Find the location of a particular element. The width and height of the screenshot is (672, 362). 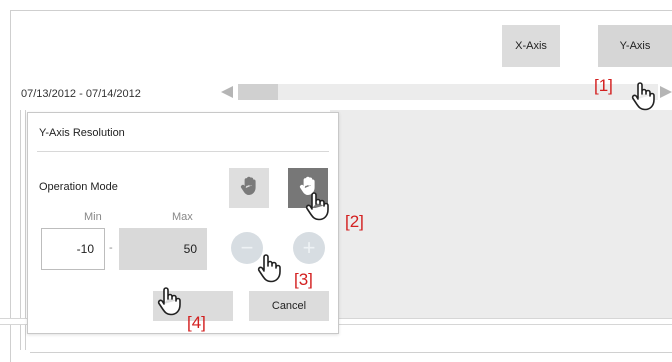

zoom-in-button: + is located at coordinates (309, 248).